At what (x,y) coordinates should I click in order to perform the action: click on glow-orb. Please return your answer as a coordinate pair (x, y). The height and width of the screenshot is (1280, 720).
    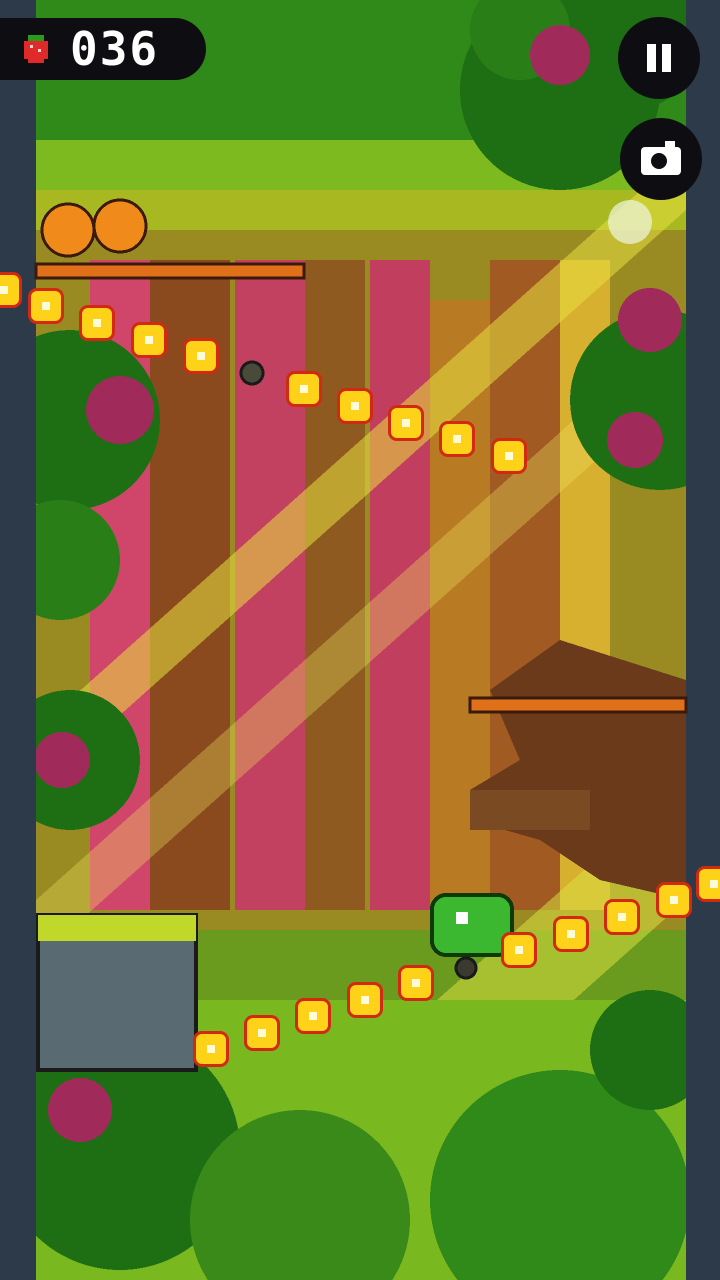
    Looking at the image, I should click on (630, 222).